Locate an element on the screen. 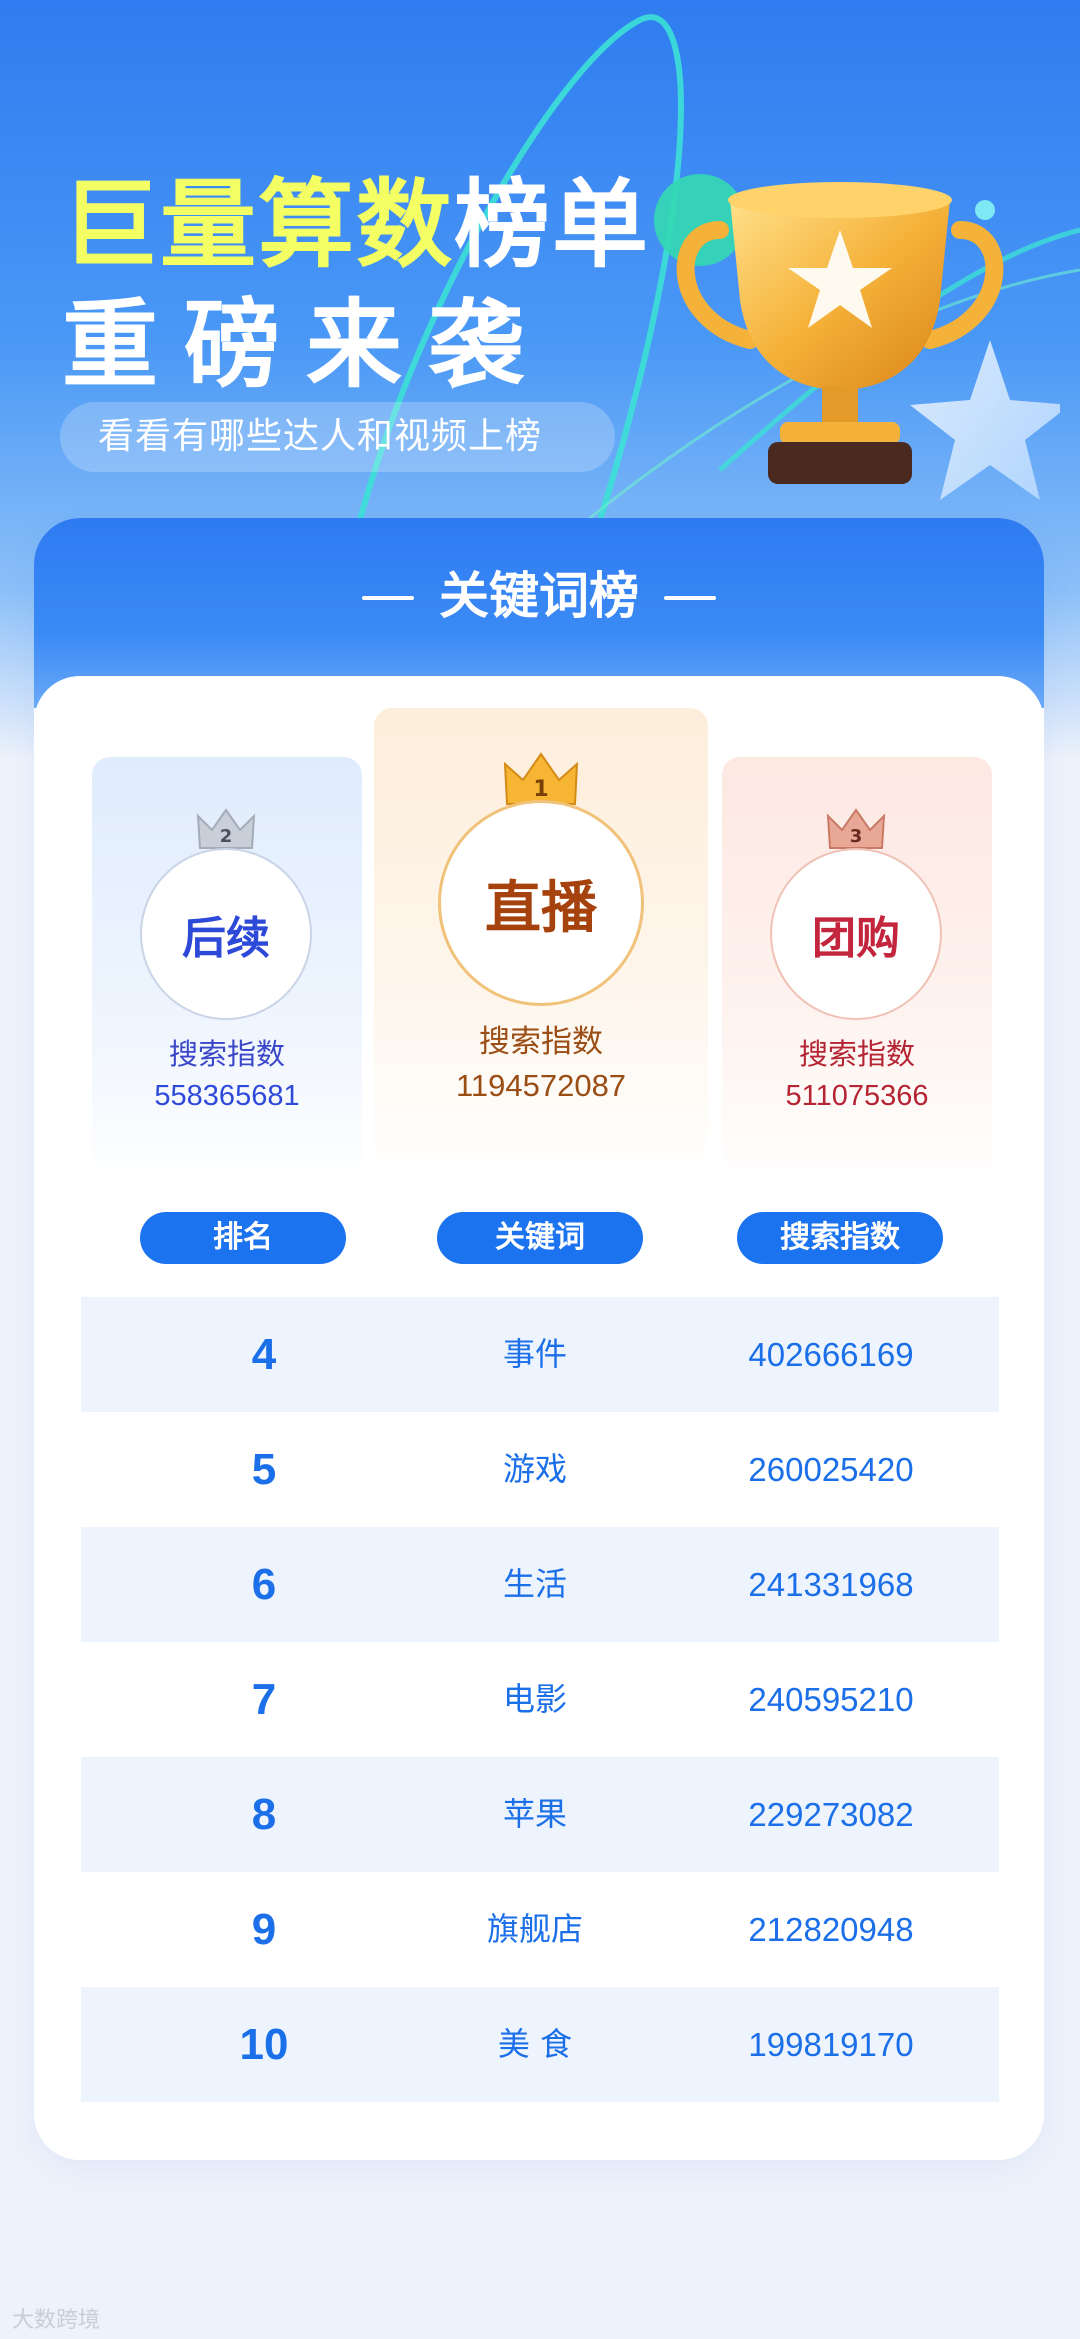 The height and width of the screenshot is (2339, 1080). bronze-crown-icon: 3 is located at coordinates (856, 828).